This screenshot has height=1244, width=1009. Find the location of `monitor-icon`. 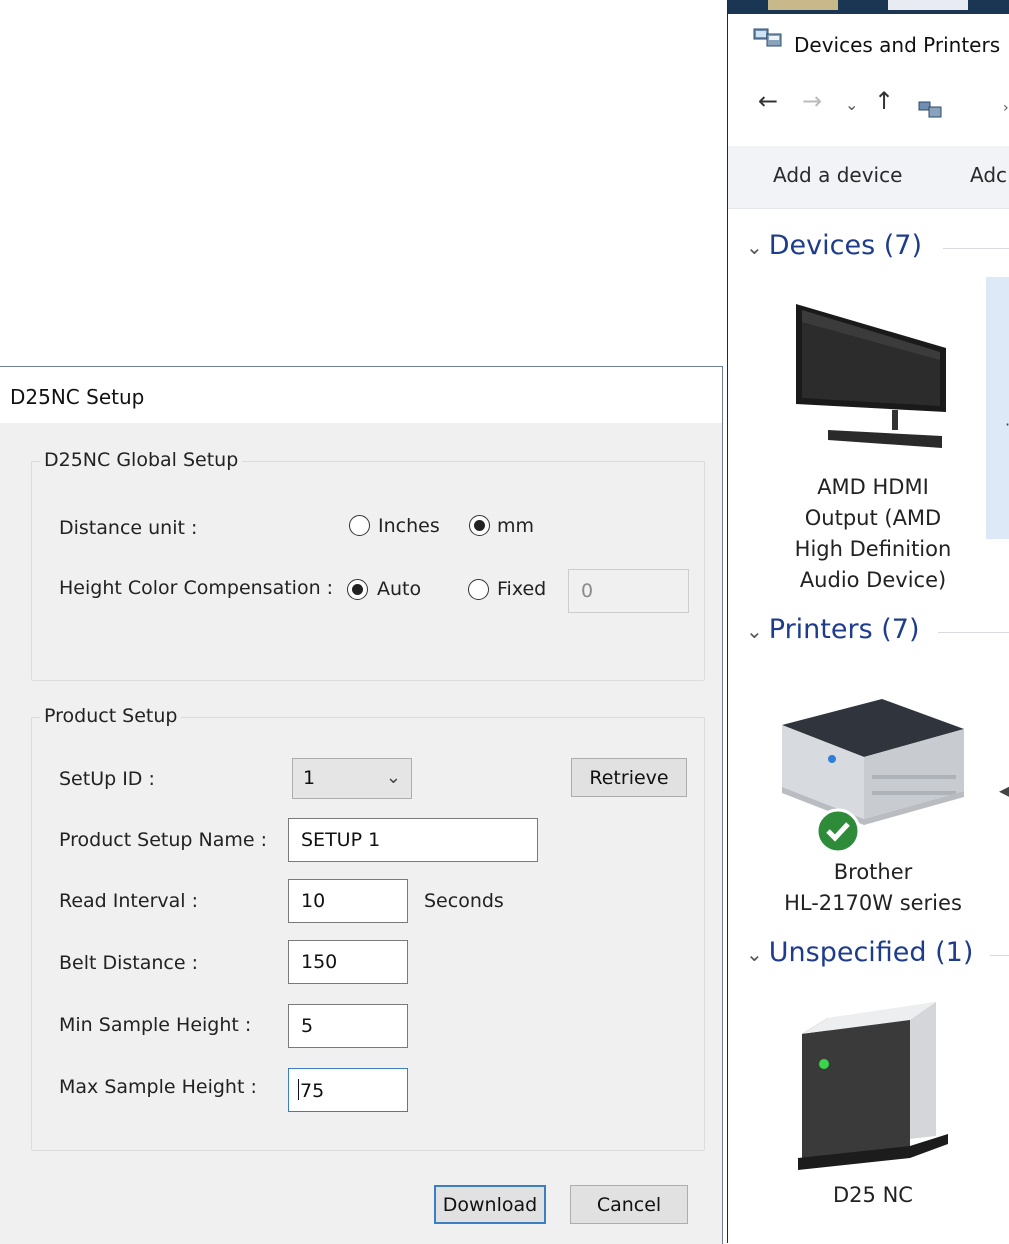

monitor-icon is located at coordinates (871, 376).